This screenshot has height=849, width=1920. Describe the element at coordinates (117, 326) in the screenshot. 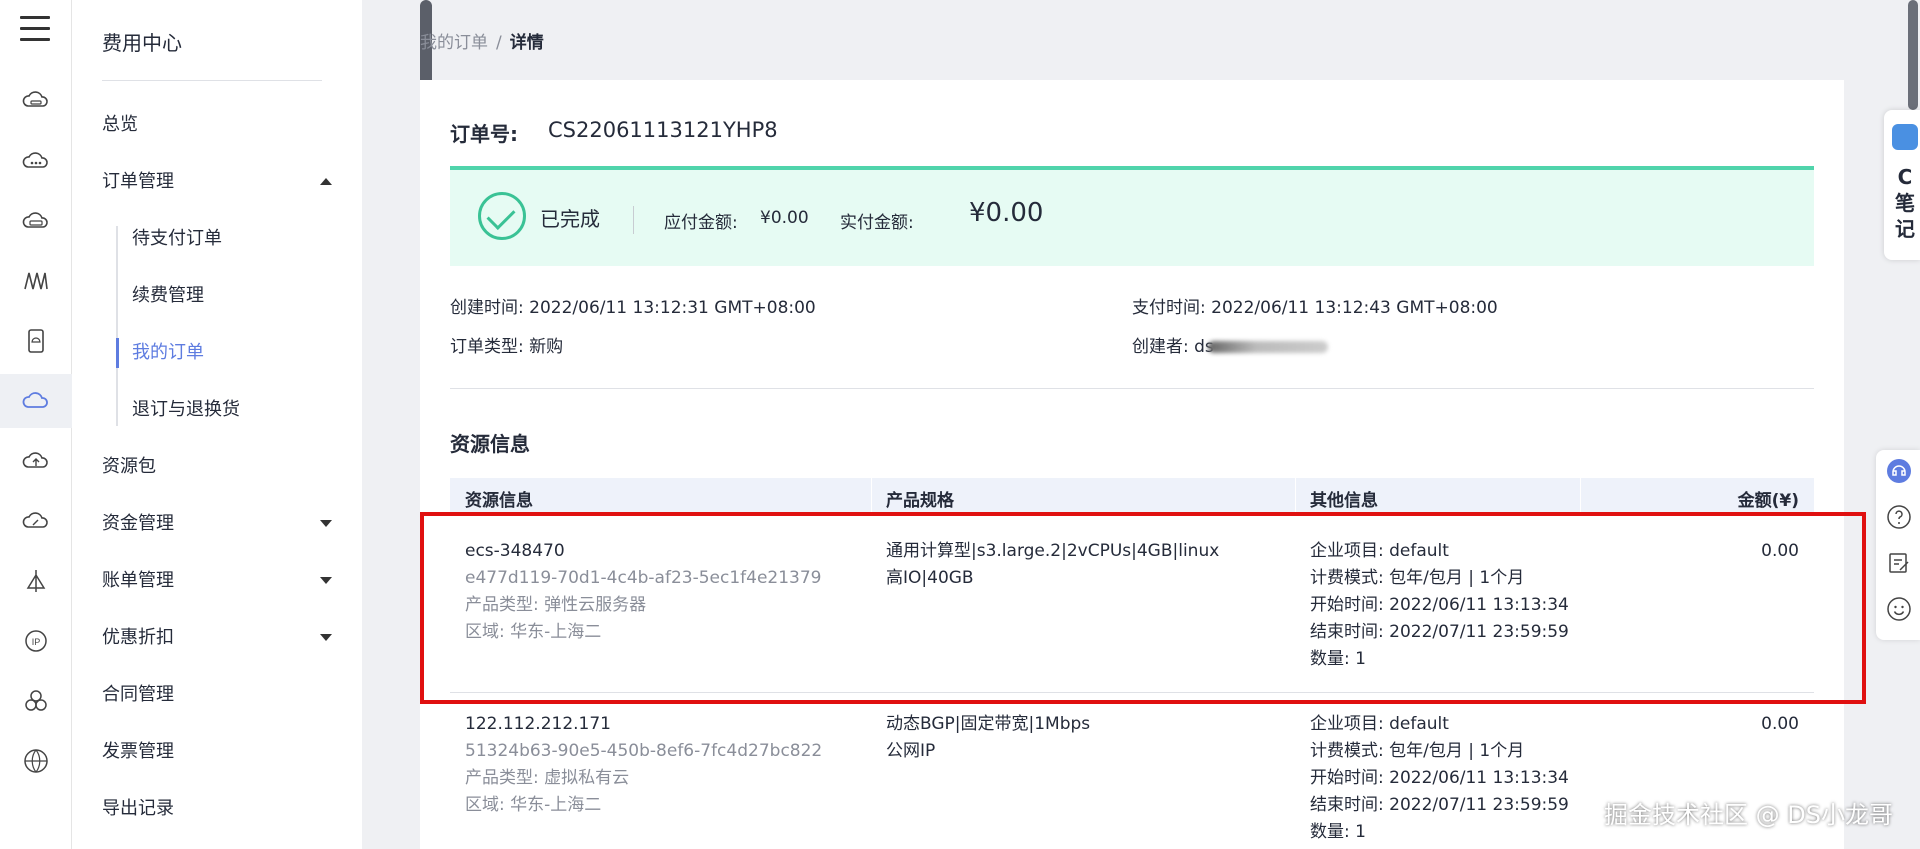

I see `submenu-line` at that location.